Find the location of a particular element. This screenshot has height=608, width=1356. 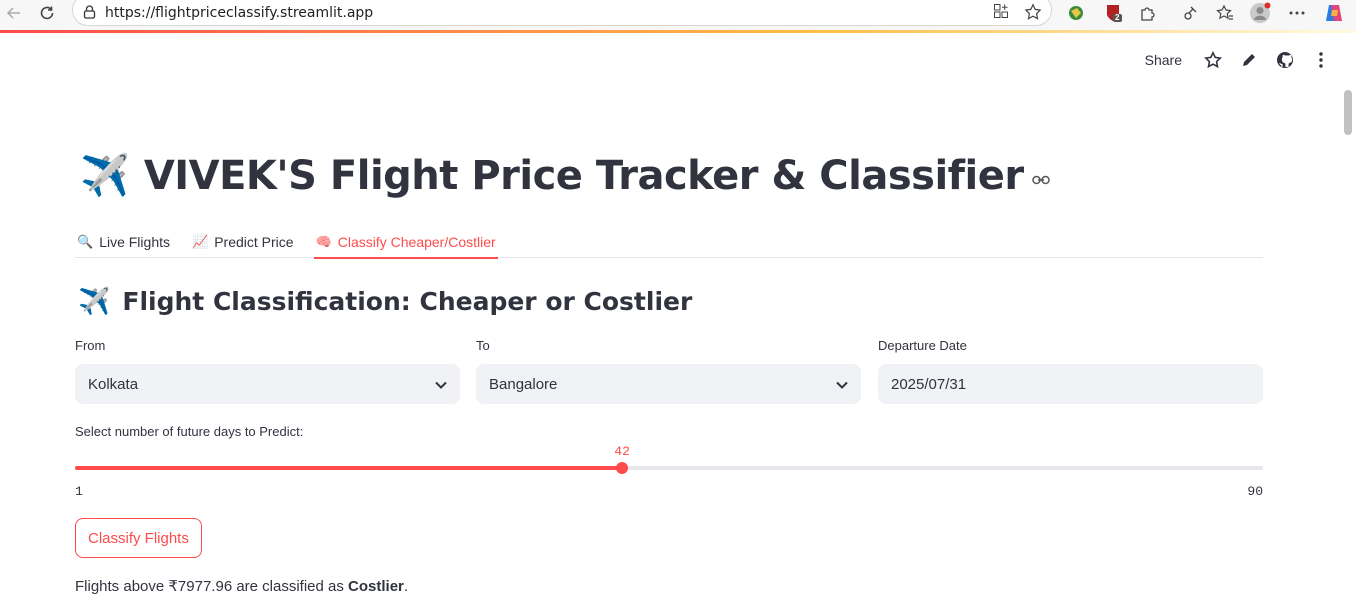

from-field: From Kolkata is located at coordinates (267, 371).